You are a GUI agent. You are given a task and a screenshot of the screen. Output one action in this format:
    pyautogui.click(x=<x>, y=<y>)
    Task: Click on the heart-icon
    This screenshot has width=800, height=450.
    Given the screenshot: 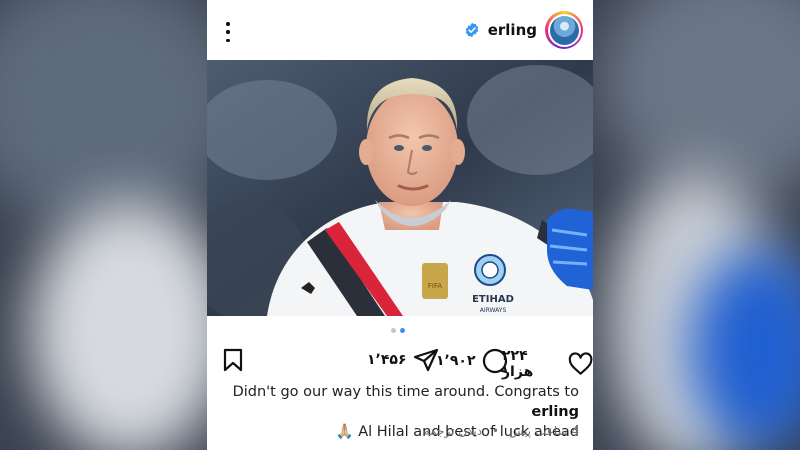 What is the action you would take?
    pyautogui.click(x=580, y=363)
    